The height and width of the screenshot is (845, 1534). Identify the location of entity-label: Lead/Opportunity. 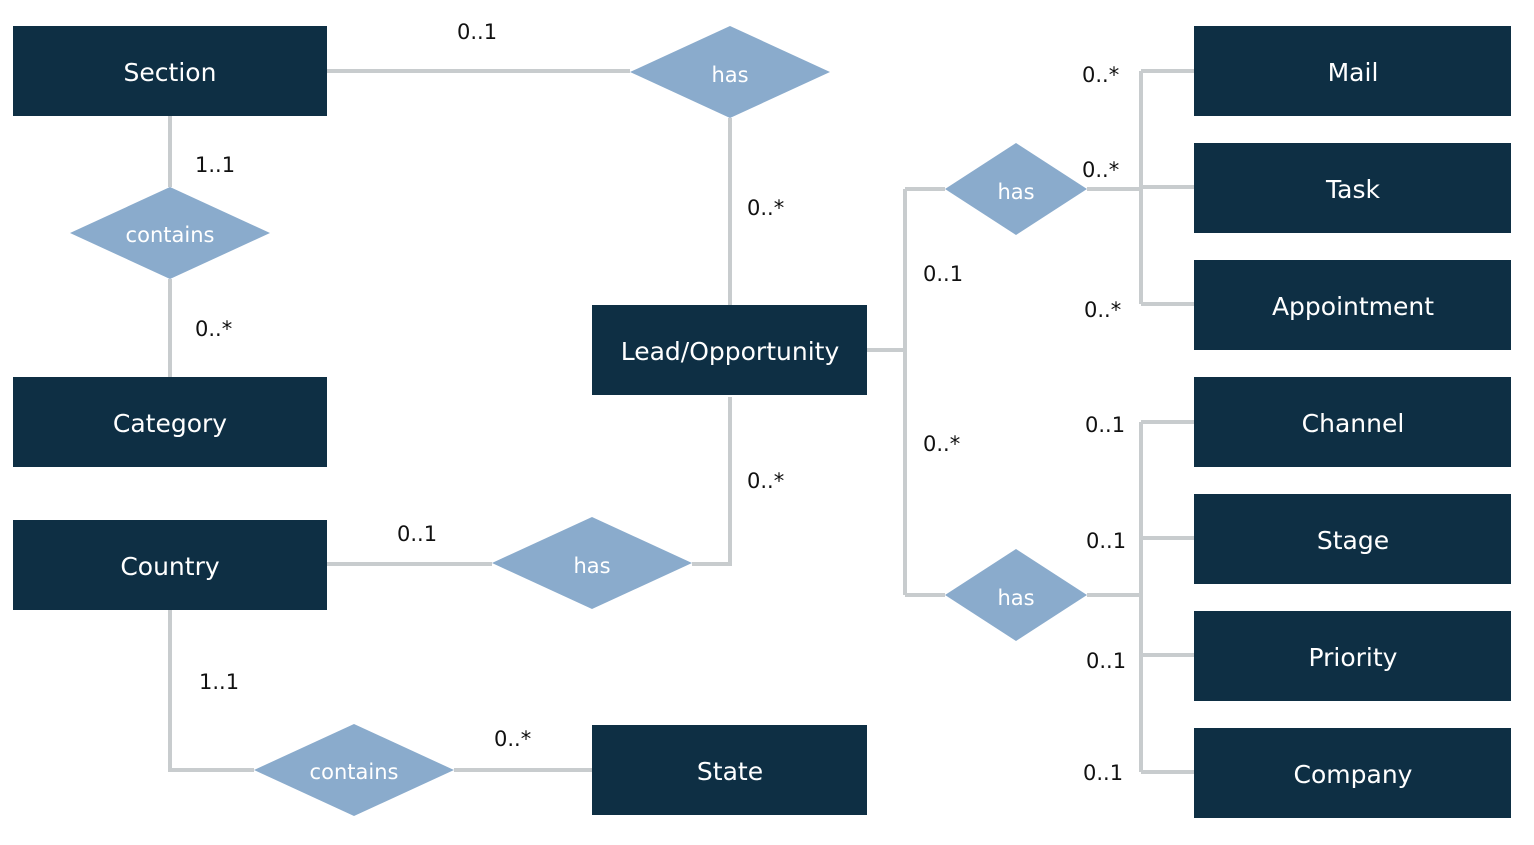
(730, 351).